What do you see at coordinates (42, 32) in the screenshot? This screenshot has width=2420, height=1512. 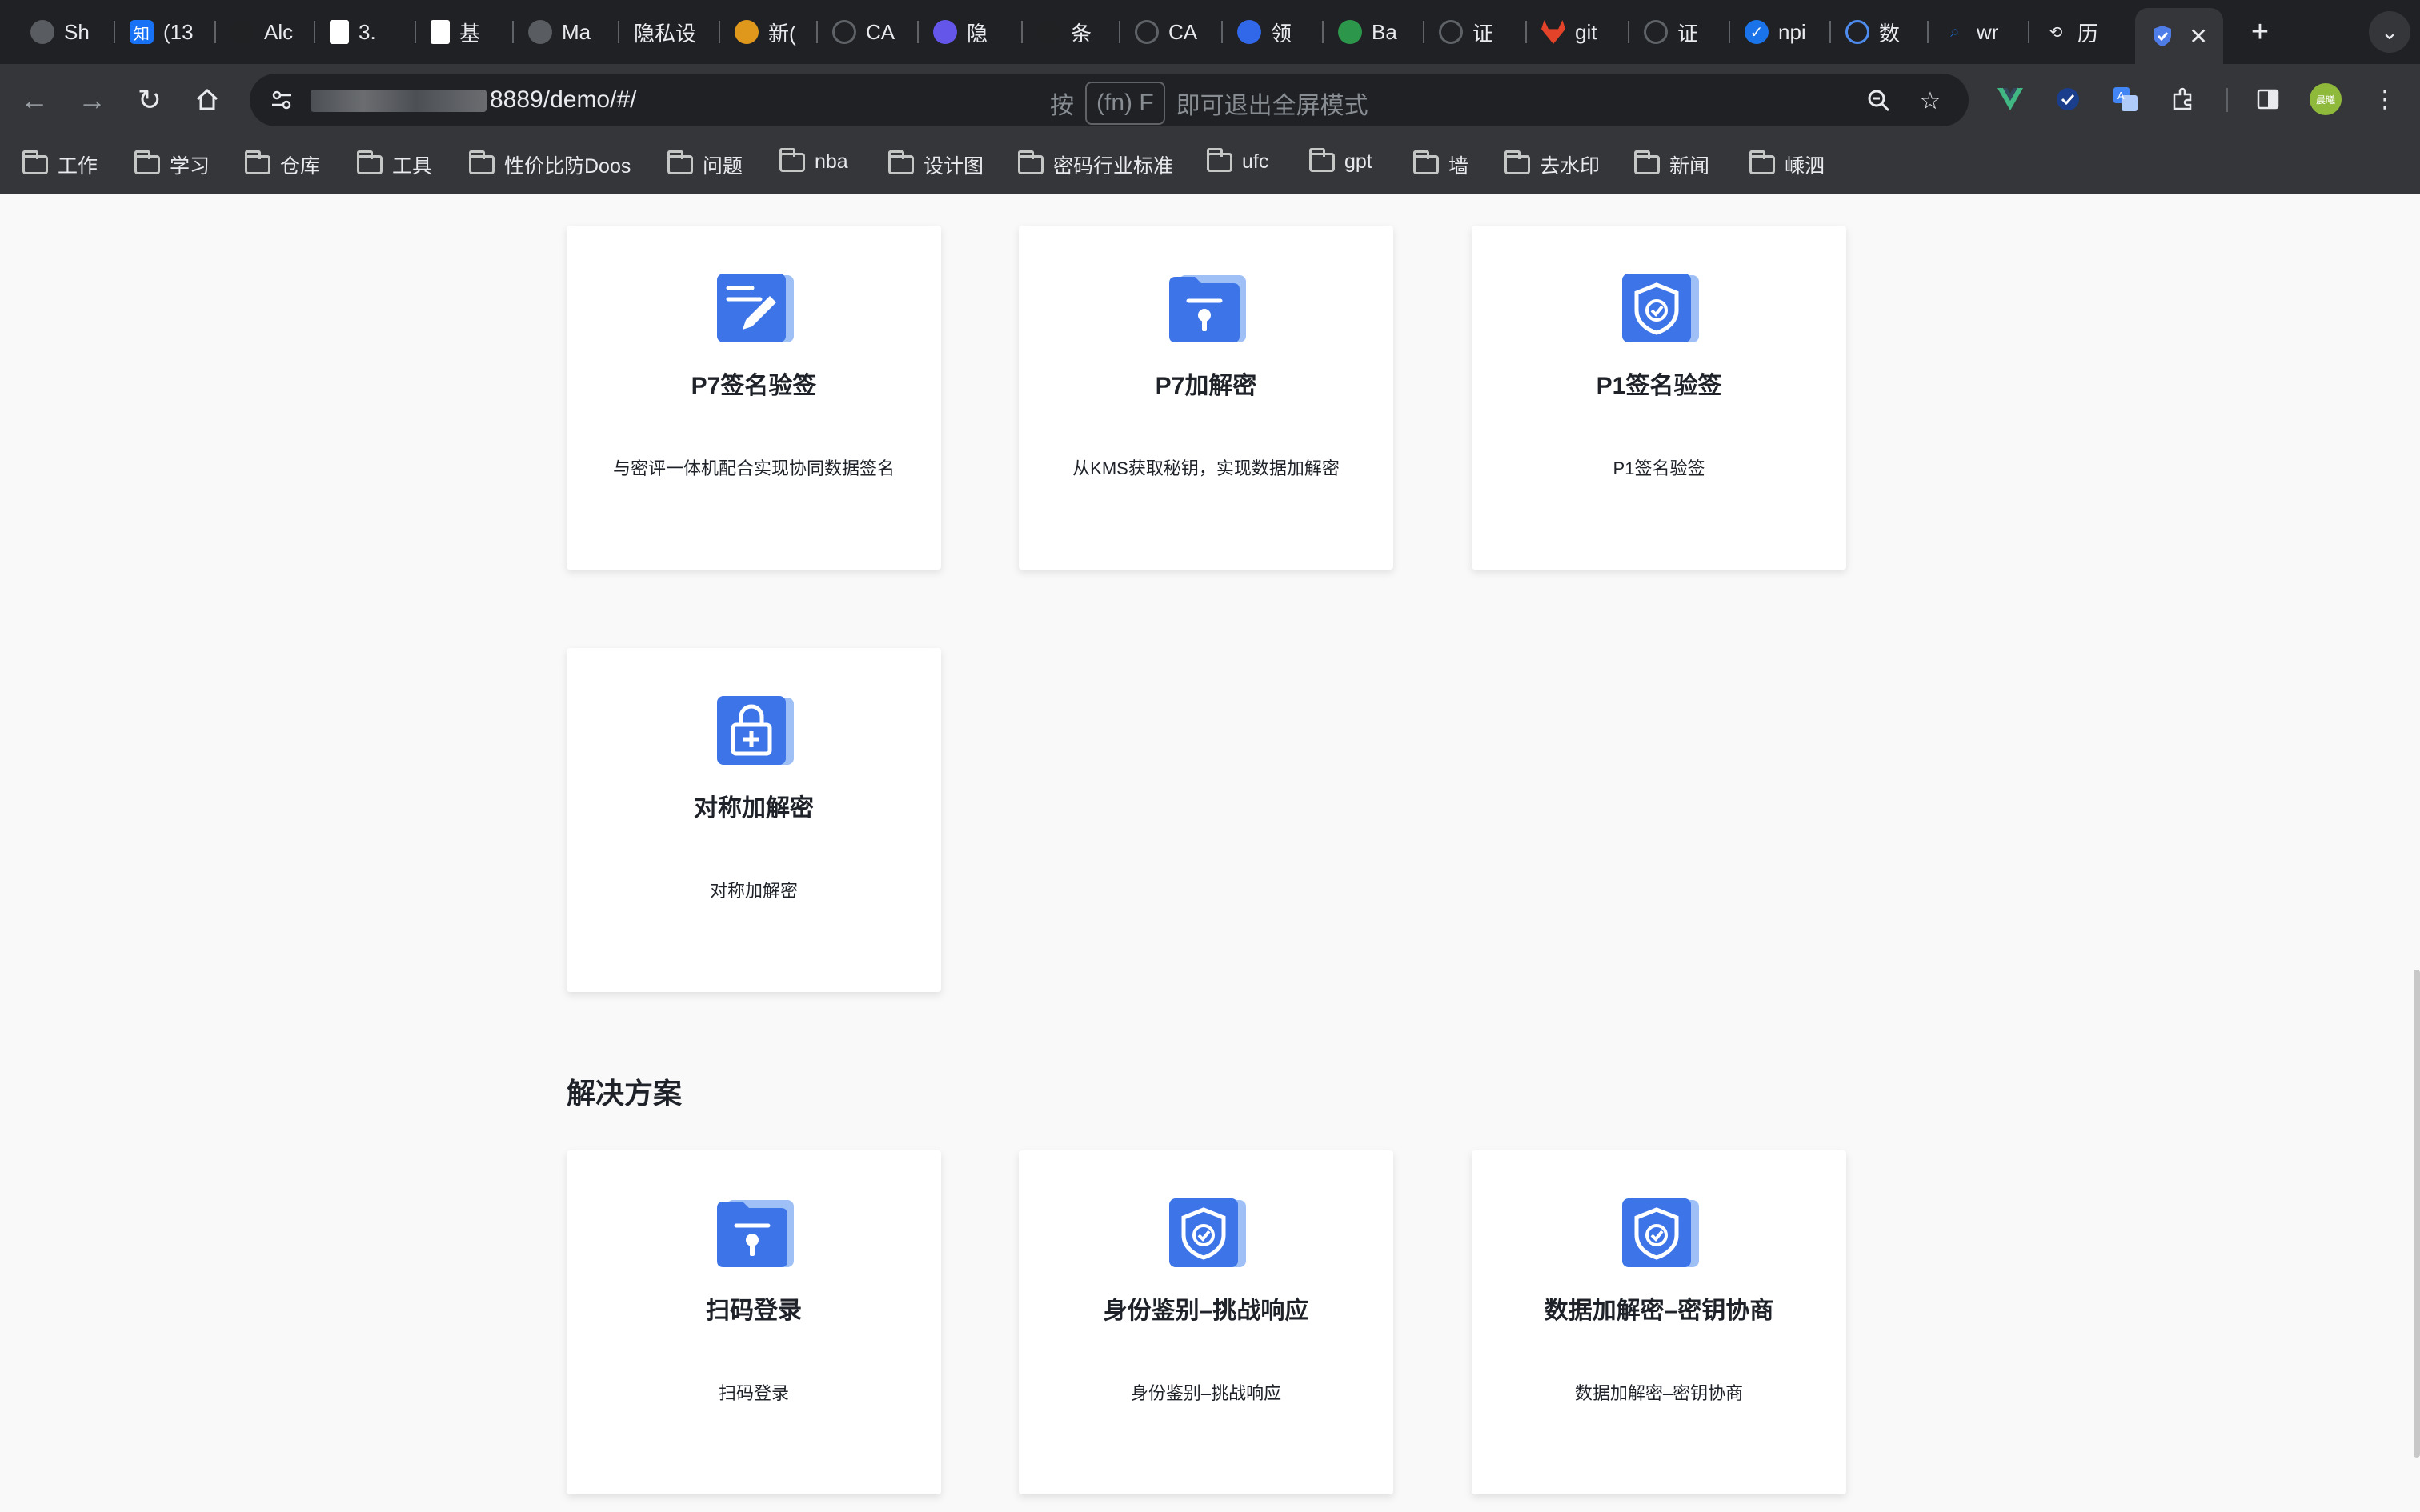 I see `sparkle-icon` at bounding box center [42, 32].